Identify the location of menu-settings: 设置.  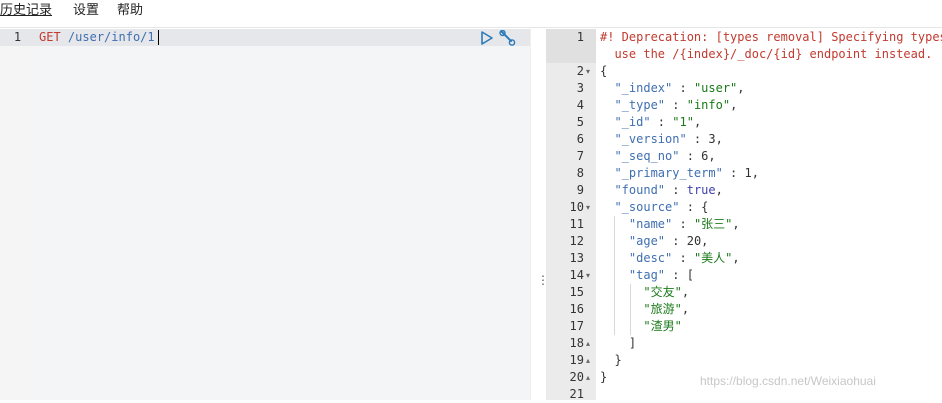
(86, 11).